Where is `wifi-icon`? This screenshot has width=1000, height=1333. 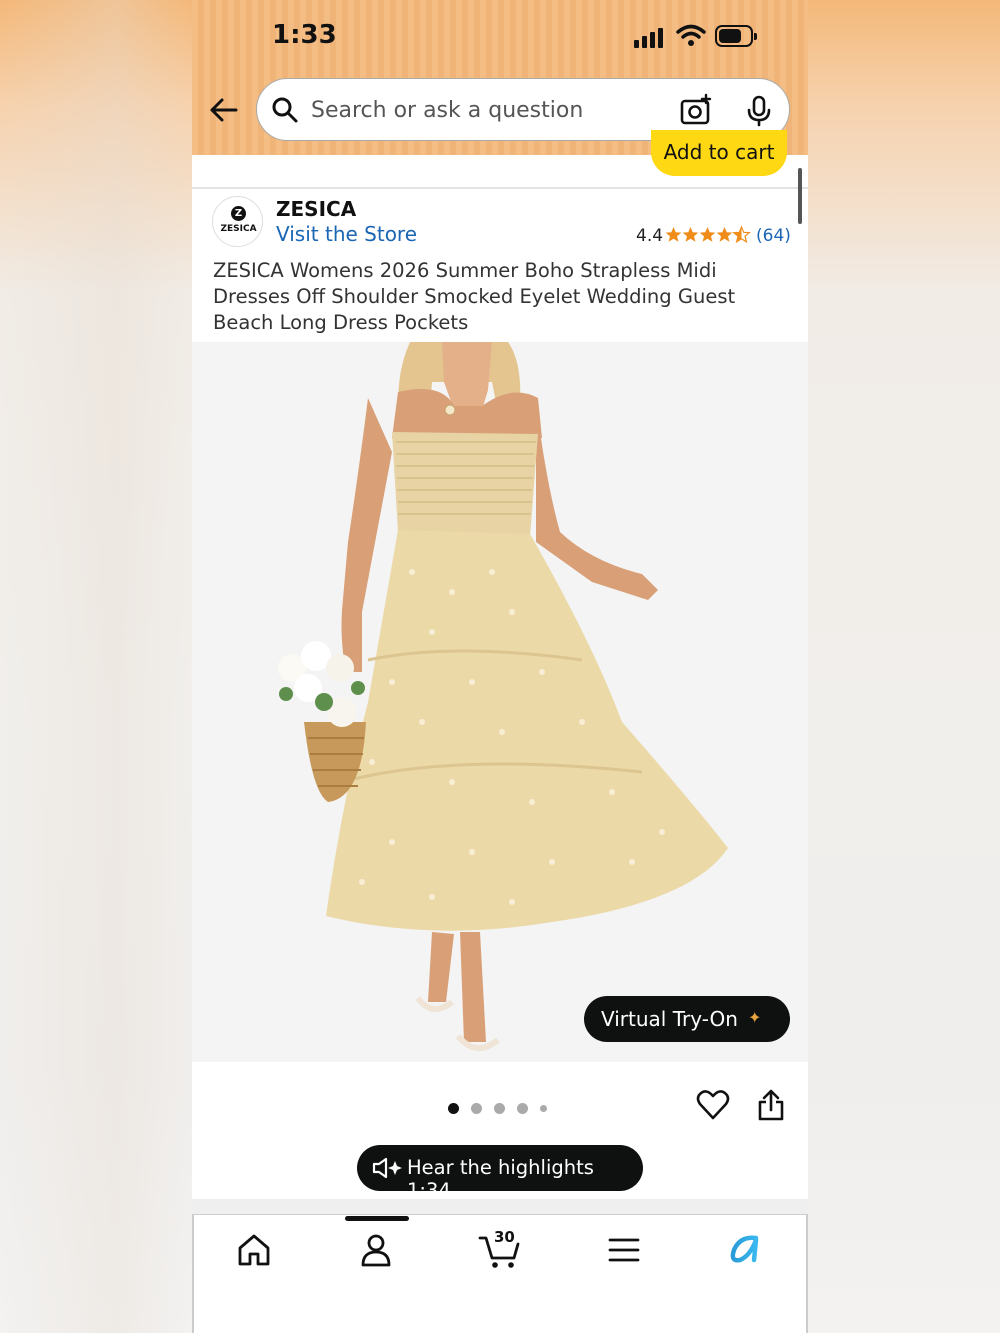 wifi-icon is located at coordinates (691, 35).